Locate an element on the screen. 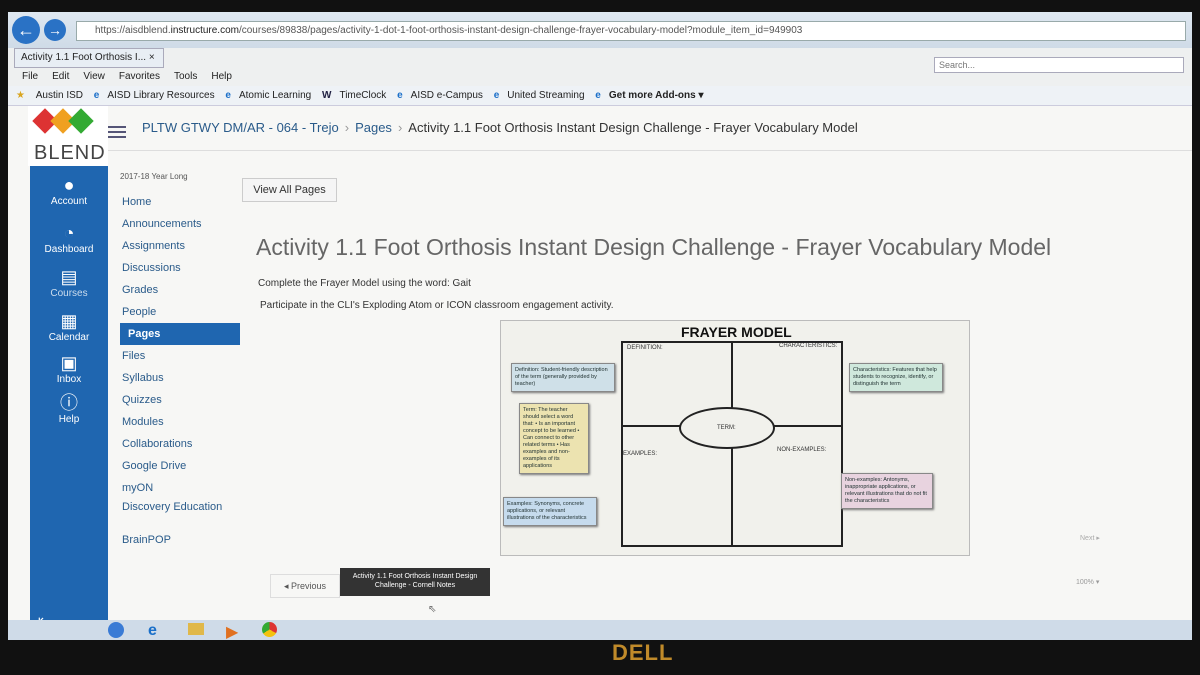 This screenshot has height=675, width=1200. course-nav-grades: Grades is located at coordinates (180, 290).